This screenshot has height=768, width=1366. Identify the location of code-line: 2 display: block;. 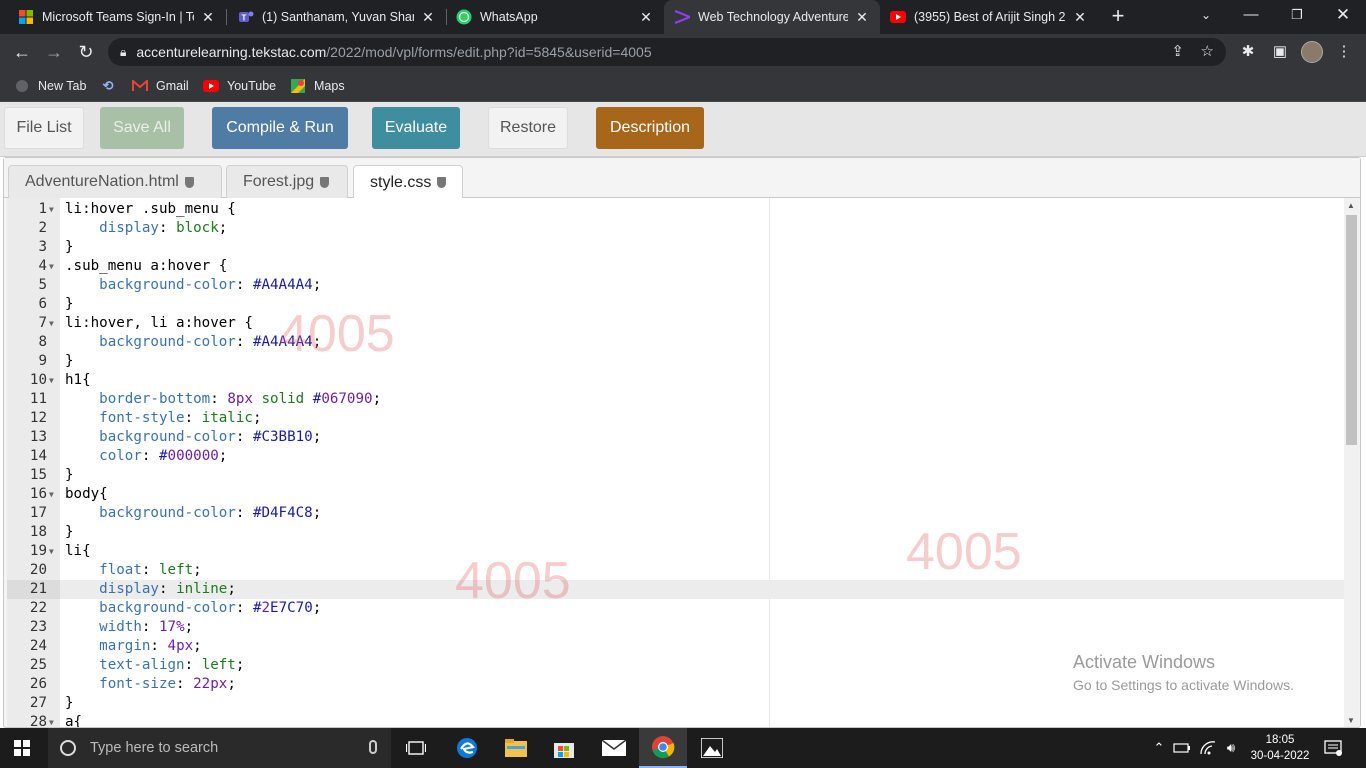
(675, 228).